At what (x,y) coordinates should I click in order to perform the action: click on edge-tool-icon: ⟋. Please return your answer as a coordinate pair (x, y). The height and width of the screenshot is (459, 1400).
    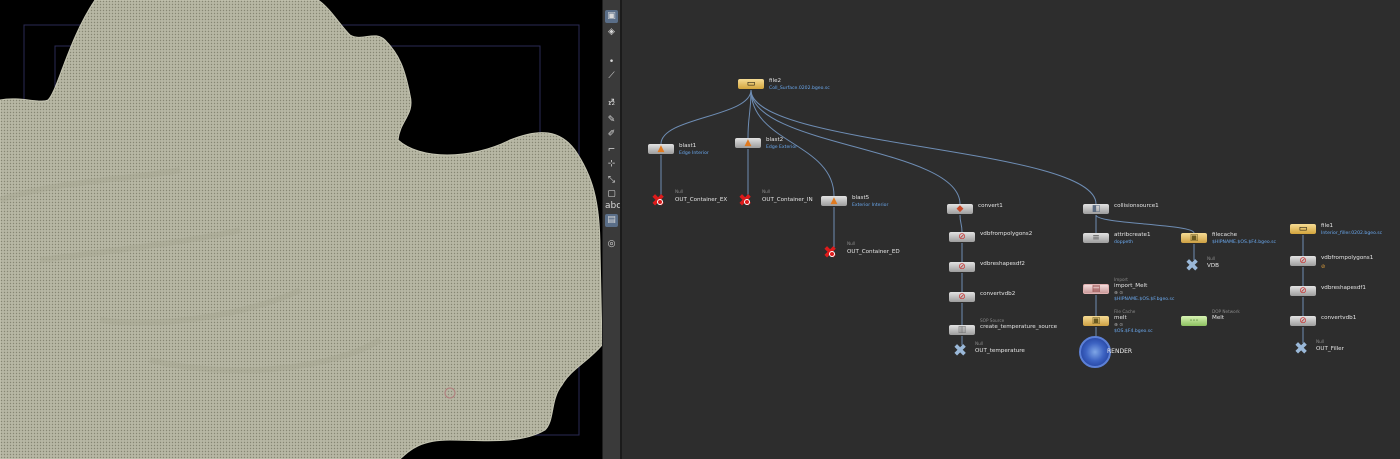
    Looking at the image, I should click on (611, 76).